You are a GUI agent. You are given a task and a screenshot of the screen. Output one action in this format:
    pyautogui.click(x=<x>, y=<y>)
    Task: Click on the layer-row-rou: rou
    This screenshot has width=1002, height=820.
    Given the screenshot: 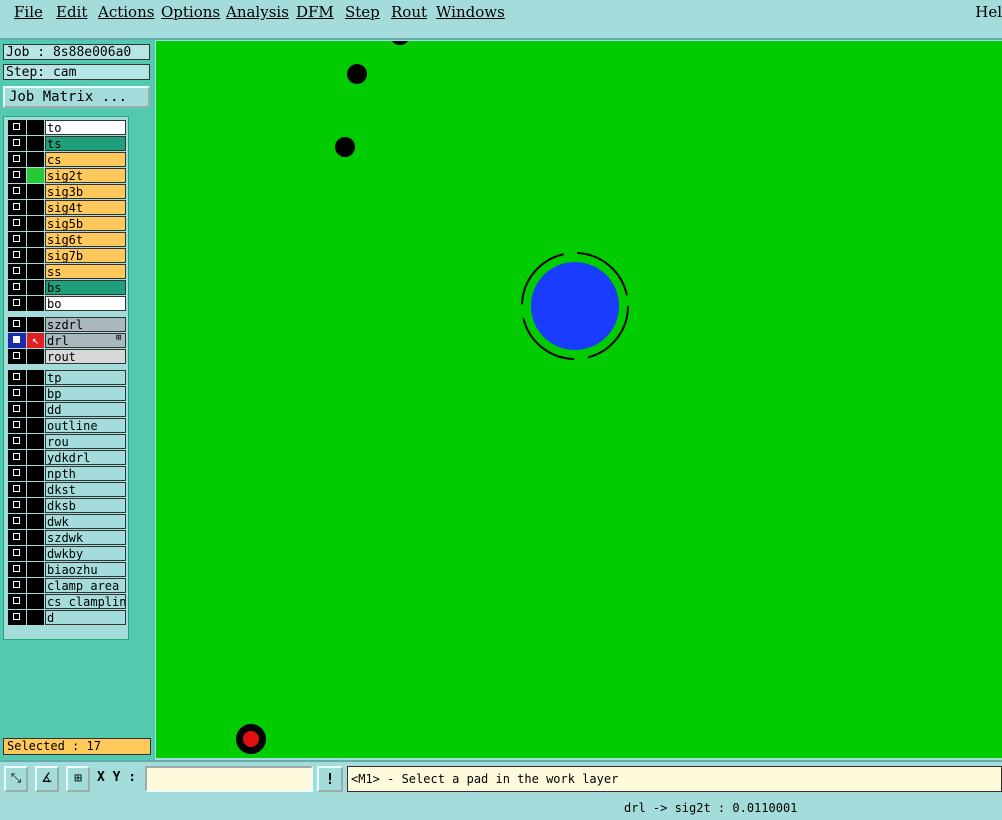 What is the action you would take?
    pyautogui.click(x=67, y=441)
    